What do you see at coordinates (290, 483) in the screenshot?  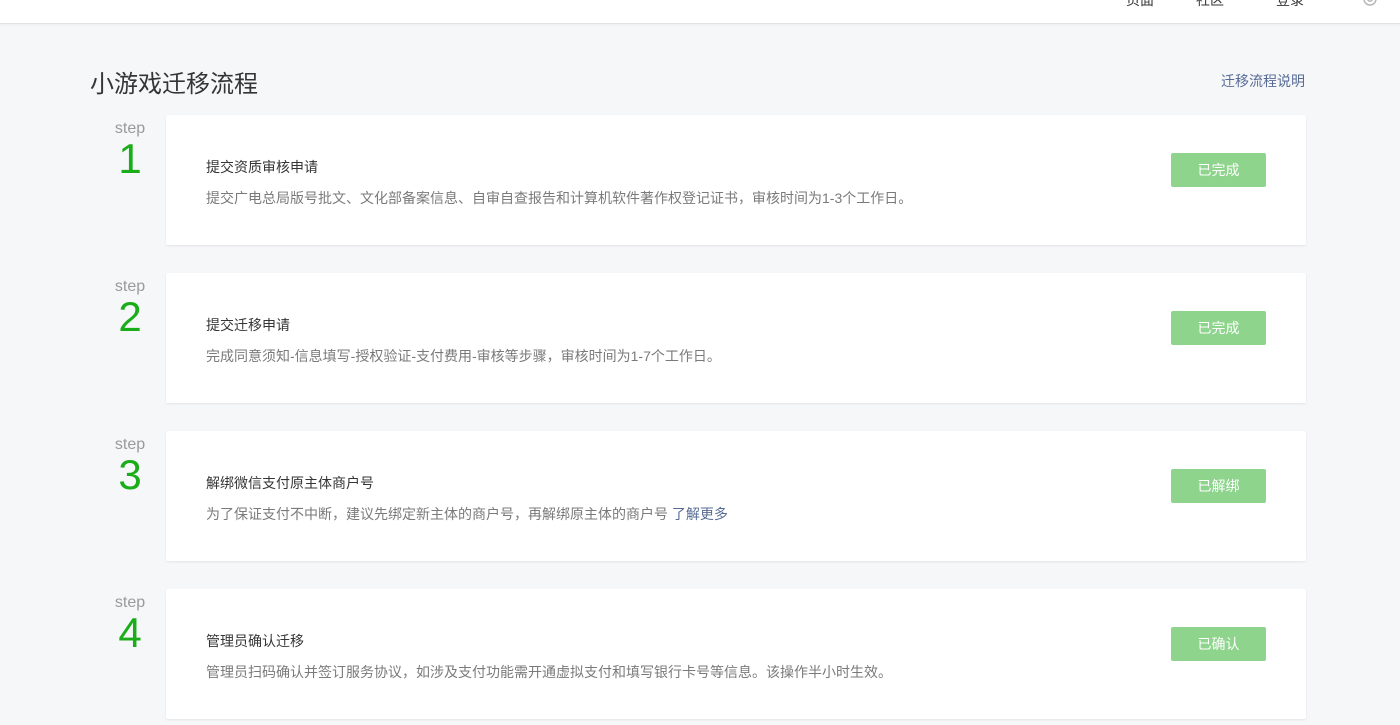 I see `step-title: 解绑微信支付原主体商户号` at bounding box center [290, 483].